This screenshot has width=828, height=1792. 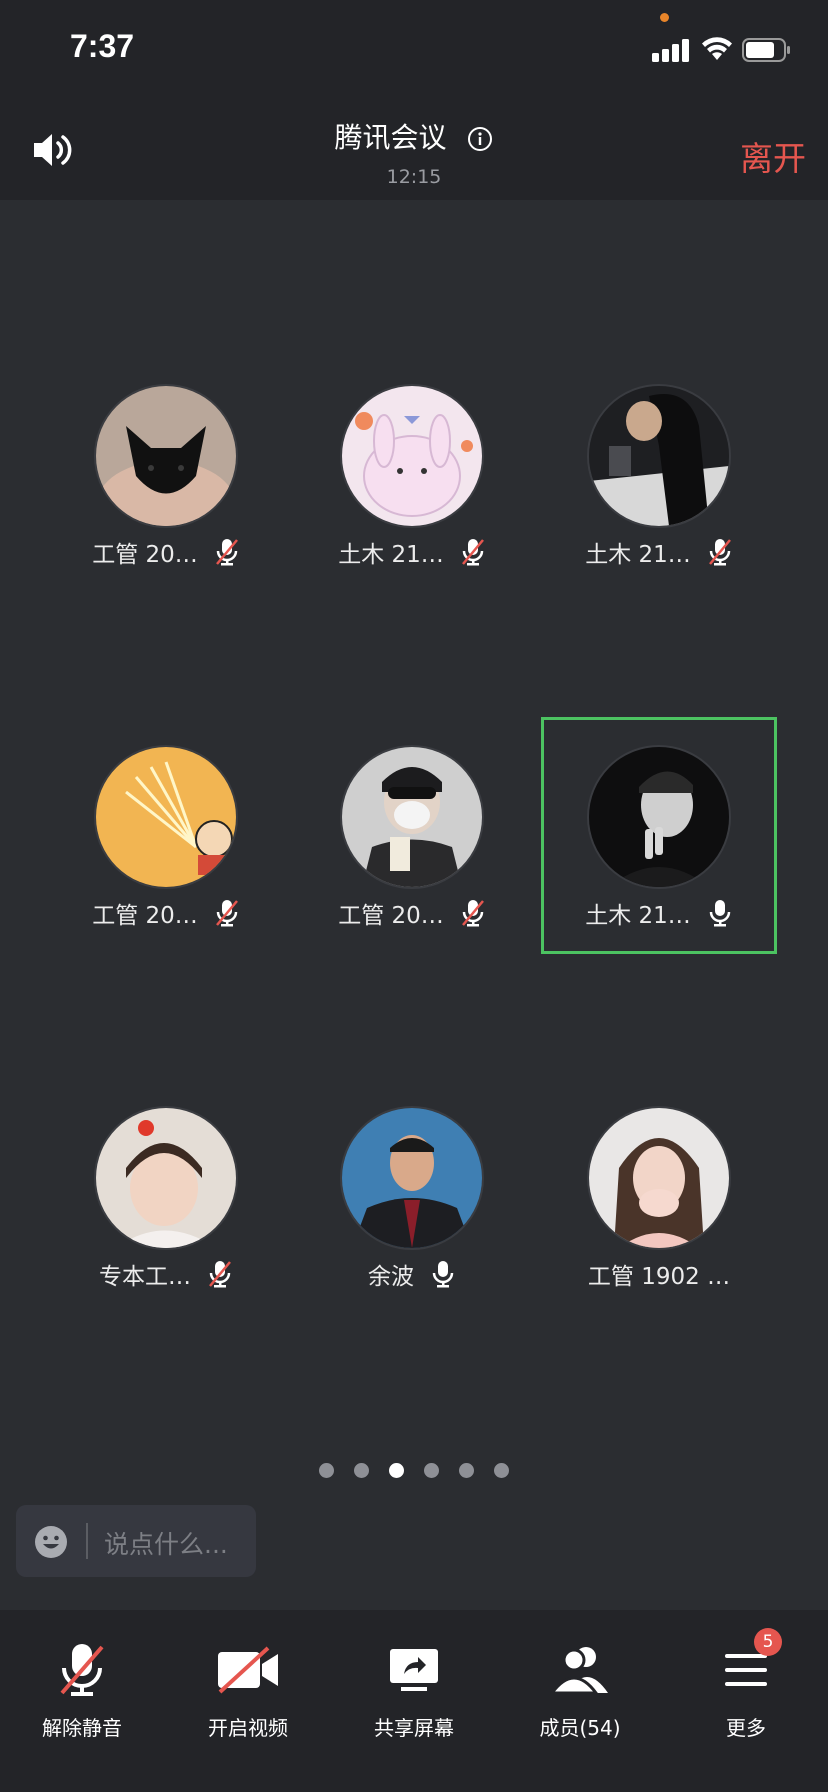 What do you see at coordinates (248, 1728) in the screenshot?
I see `start-video-label: 开启视频` at bounding box center [248, 1728].